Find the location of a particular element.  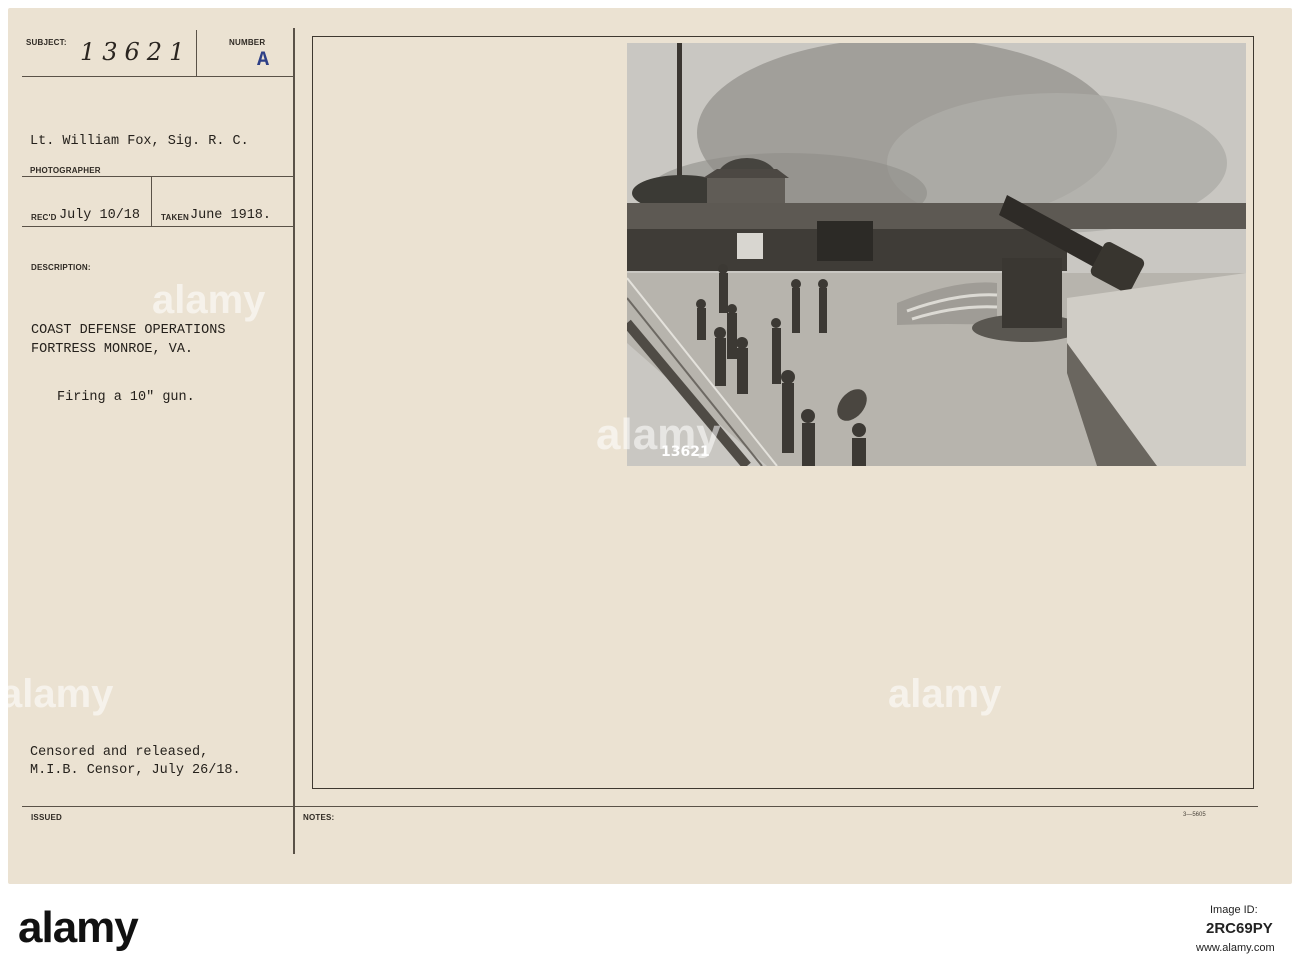

watermark-2: alamy is located at coordinates (658, 434).